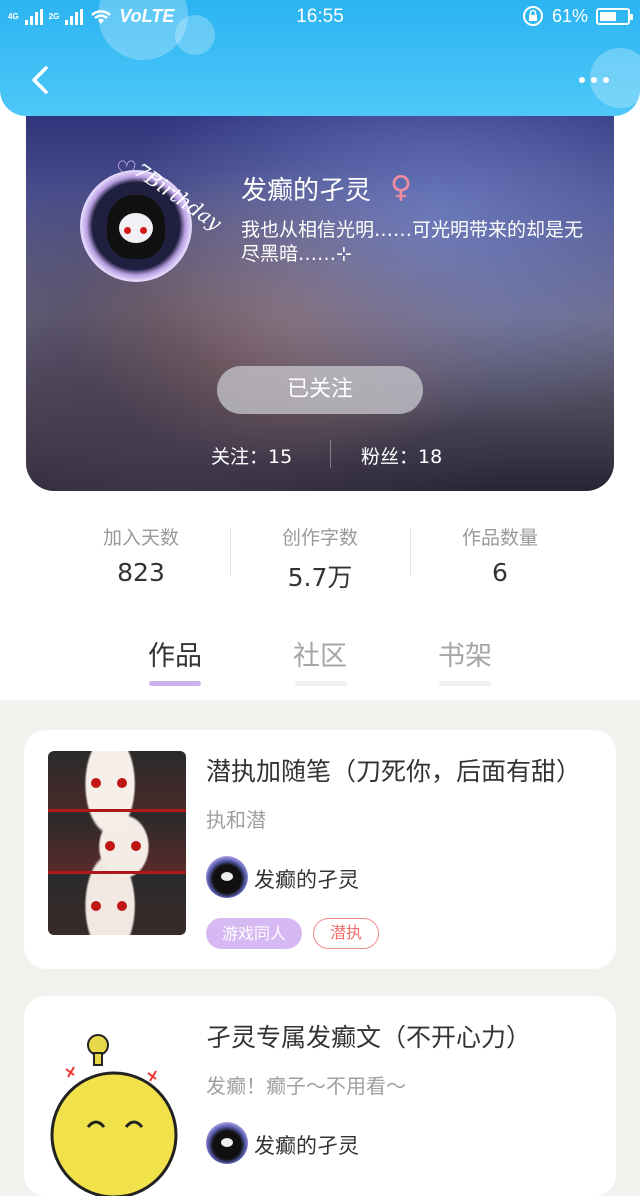 The image size is (640, 1196). Describe the element at coordinates (401, 455) in the screenshot. I see `fans-count: 粉丝：18` at that location.